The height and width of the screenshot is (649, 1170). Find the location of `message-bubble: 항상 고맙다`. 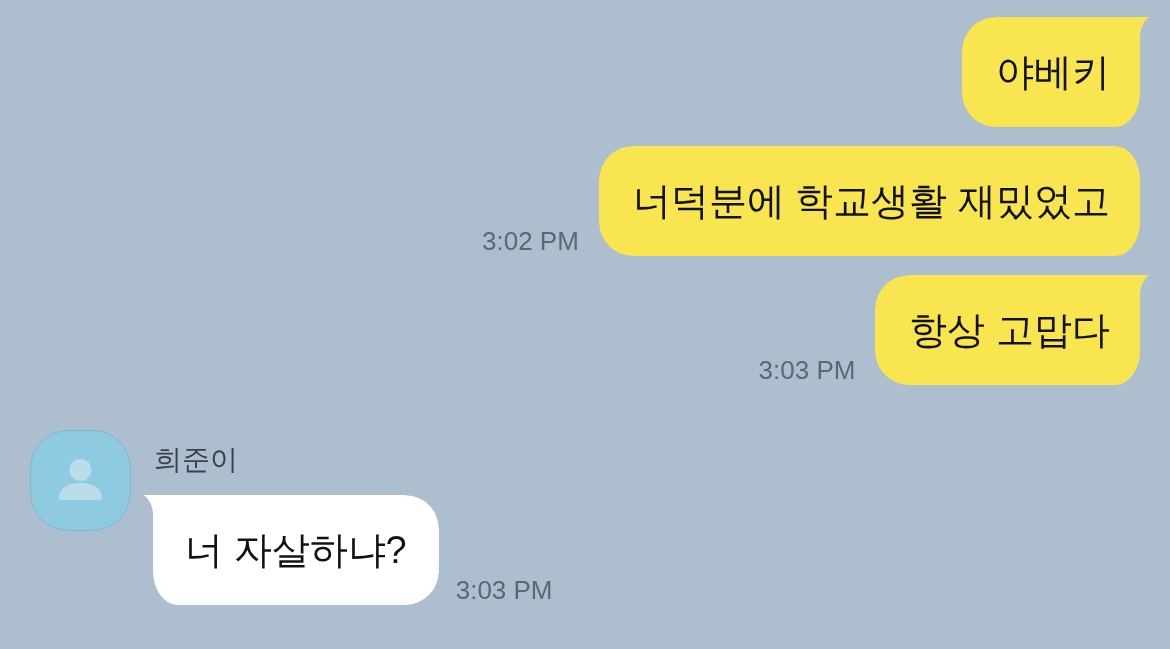

message-bubble: 항상 고맙다 is located at coordinates (1012, 330).